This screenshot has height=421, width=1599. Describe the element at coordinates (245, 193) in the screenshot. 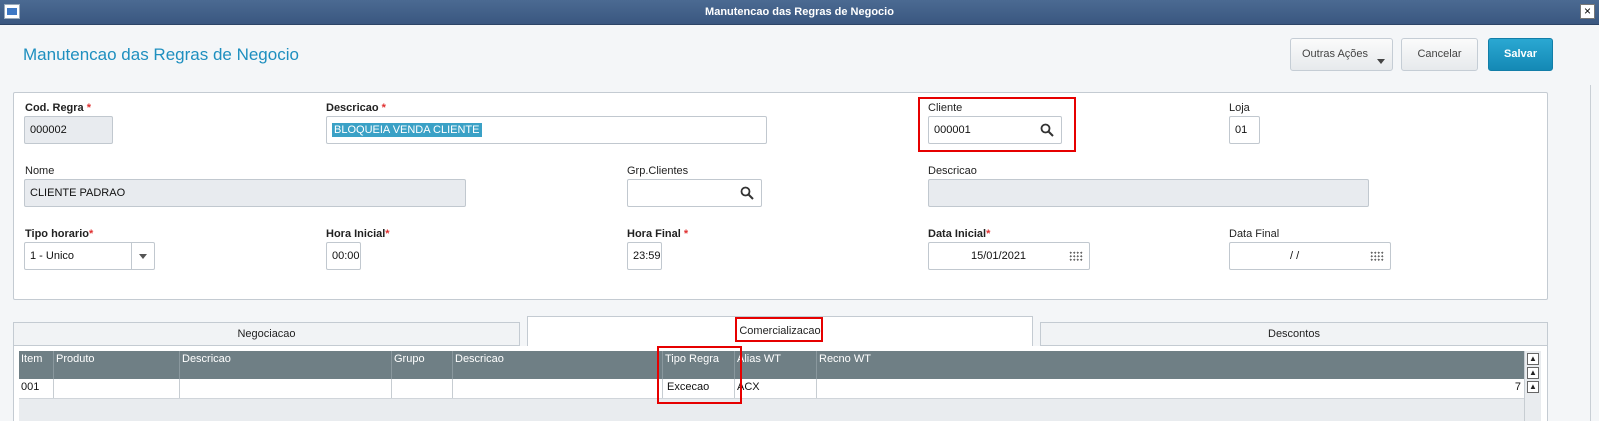

I see `nome-field: CLIENTE PADRAO` at that location.